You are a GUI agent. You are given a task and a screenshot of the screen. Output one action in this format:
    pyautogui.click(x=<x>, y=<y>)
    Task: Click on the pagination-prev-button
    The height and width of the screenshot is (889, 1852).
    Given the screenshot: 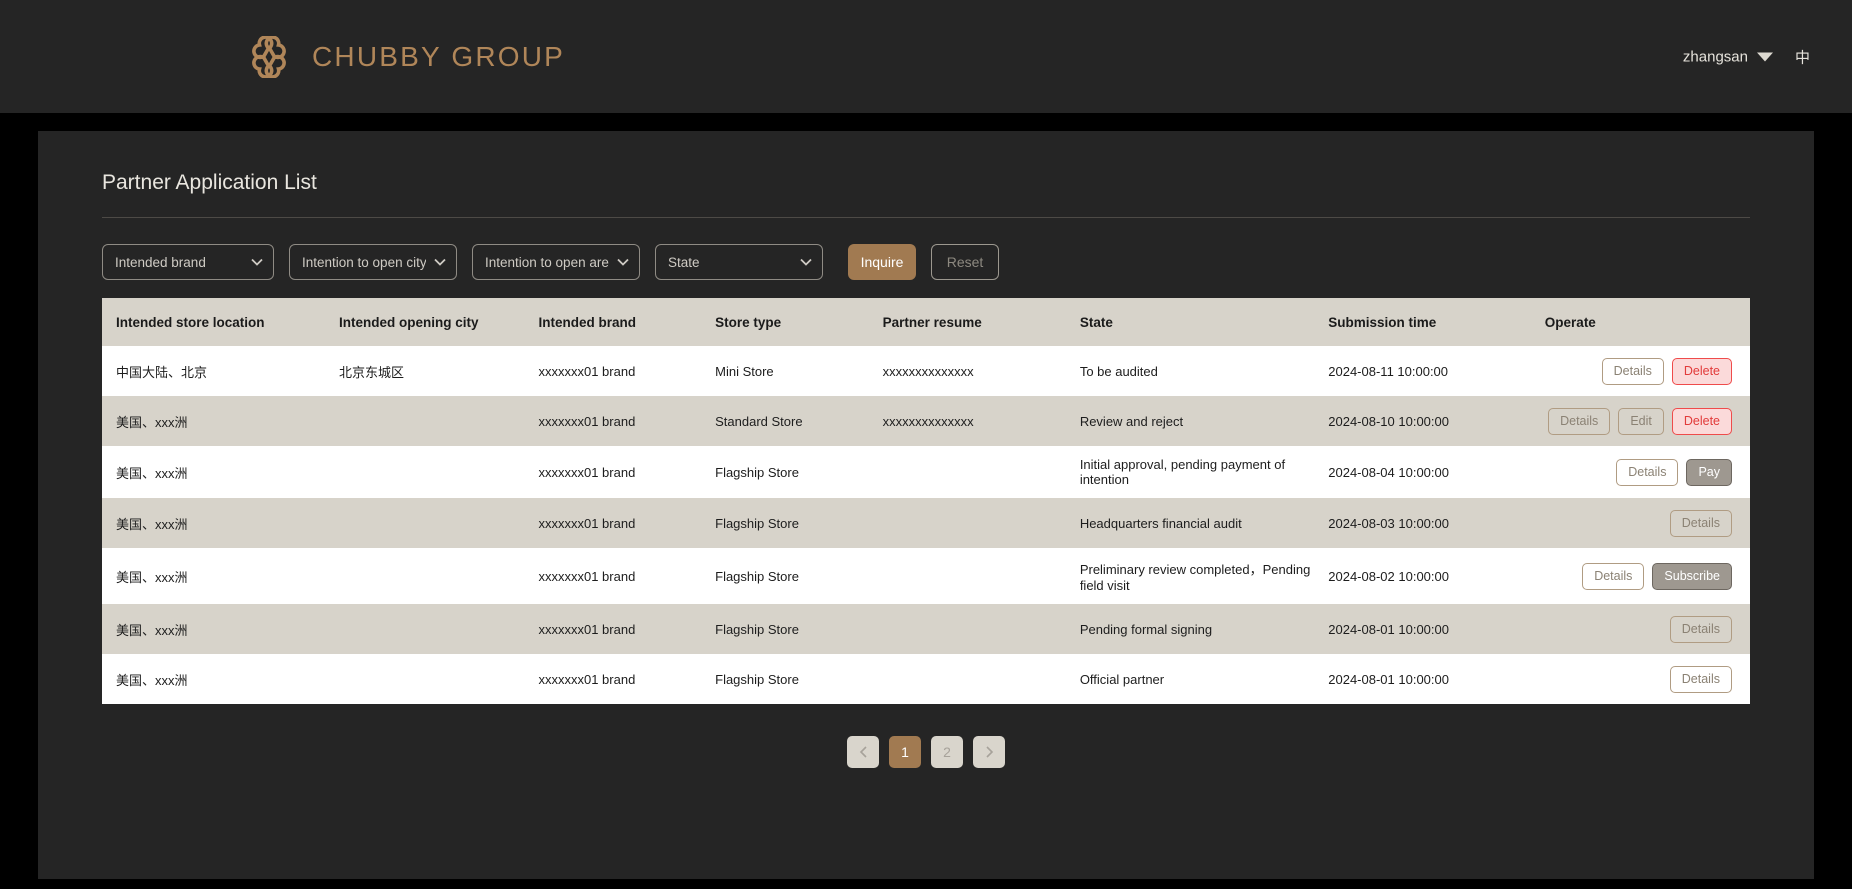 What is the action you would take?
    pyautogui.click(x=863, y=752)
    